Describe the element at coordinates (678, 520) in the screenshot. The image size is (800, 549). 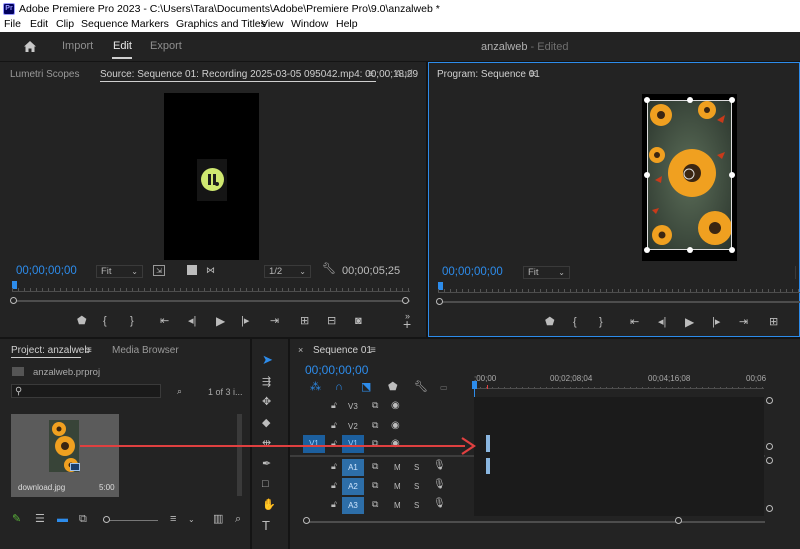
I see `zoom-handle-right` at that location.